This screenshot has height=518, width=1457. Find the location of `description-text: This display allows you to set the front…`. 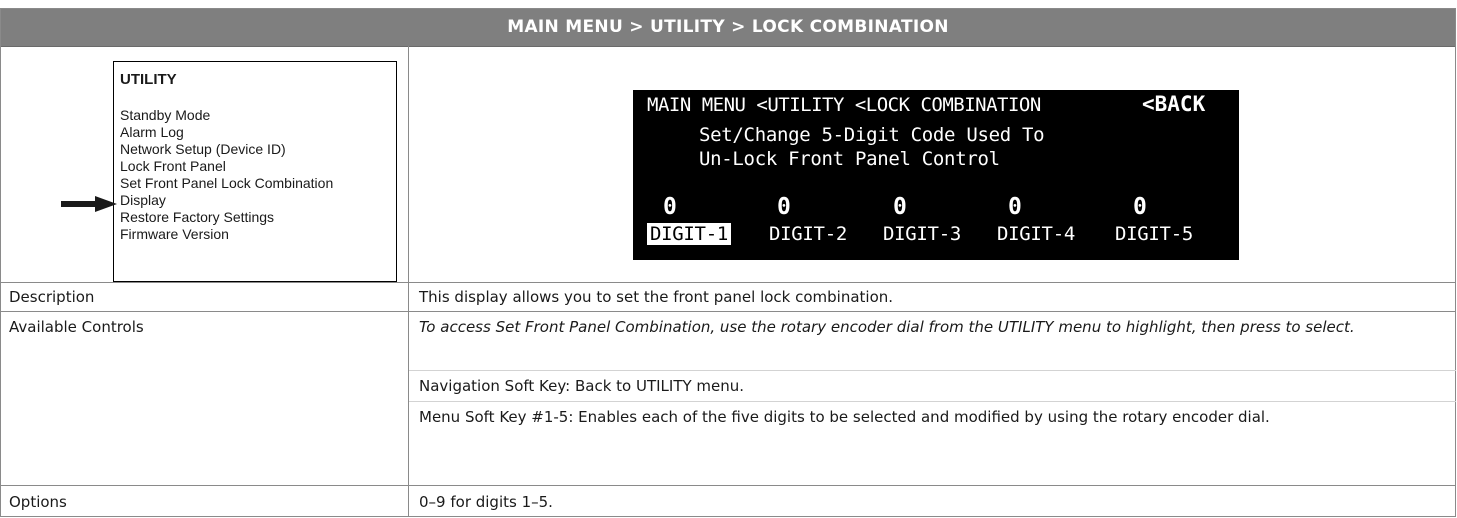

description-text: This display allows you to set the front… is located at coordinates (656, 297).